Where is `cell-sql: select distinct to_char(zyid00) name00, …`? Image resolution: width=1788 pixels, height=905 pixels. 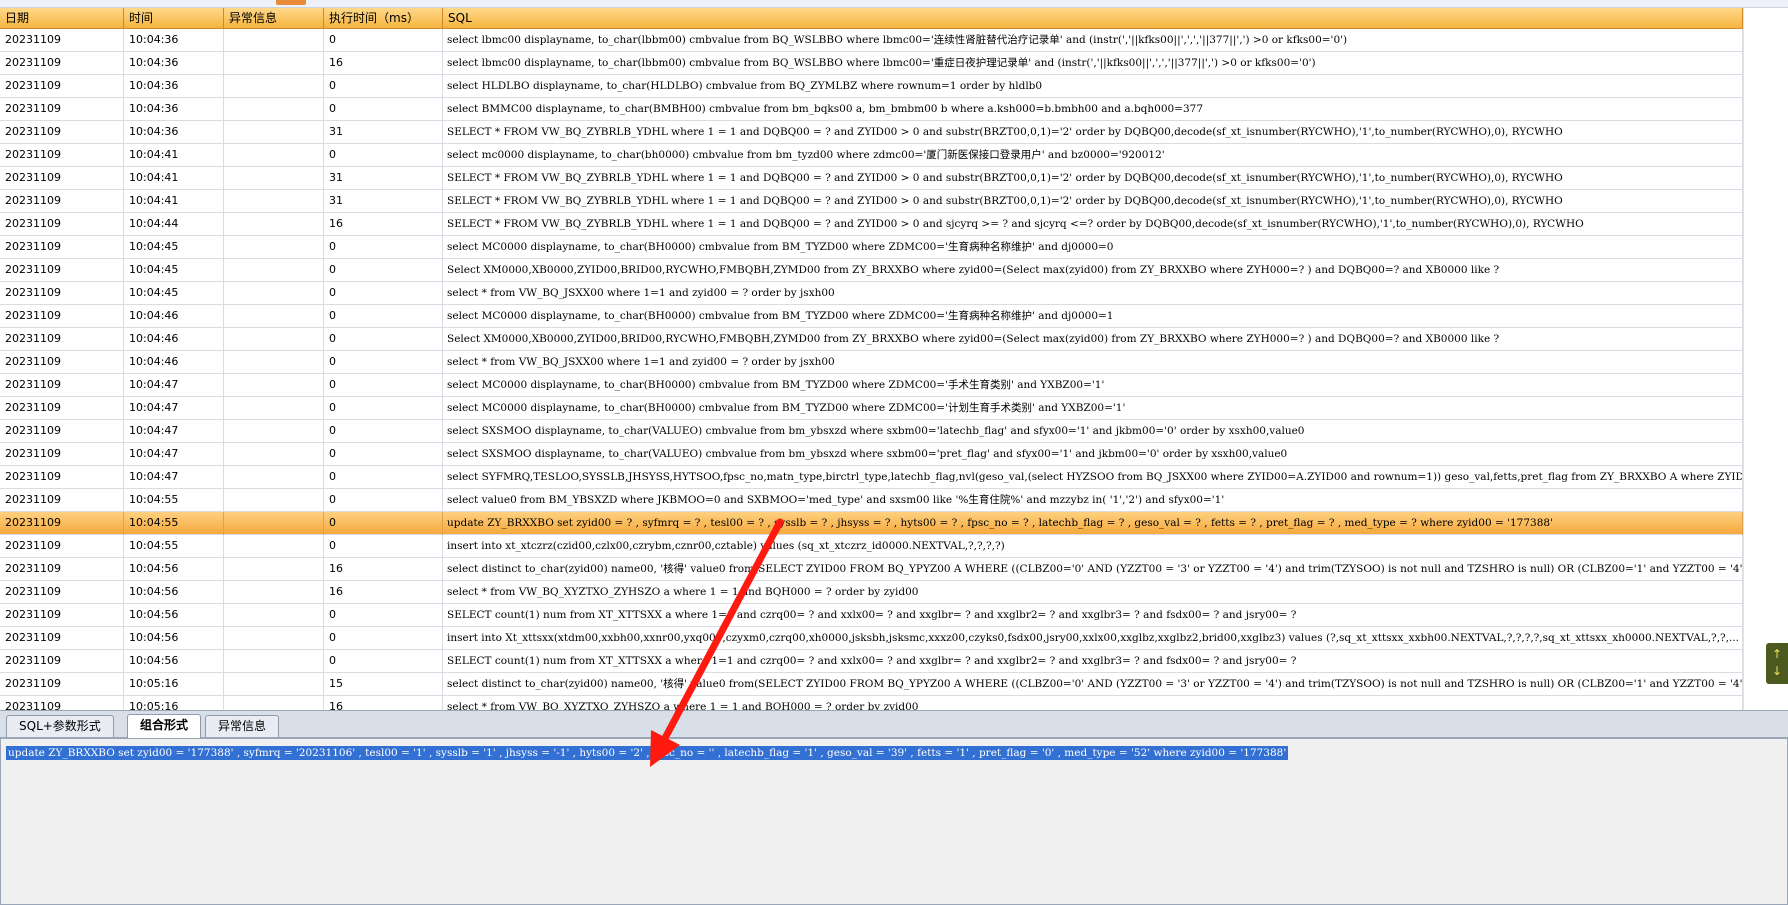 cell-sql: select distinct to_char(zyid00) name00, … is located at coordinates (1093, 684).